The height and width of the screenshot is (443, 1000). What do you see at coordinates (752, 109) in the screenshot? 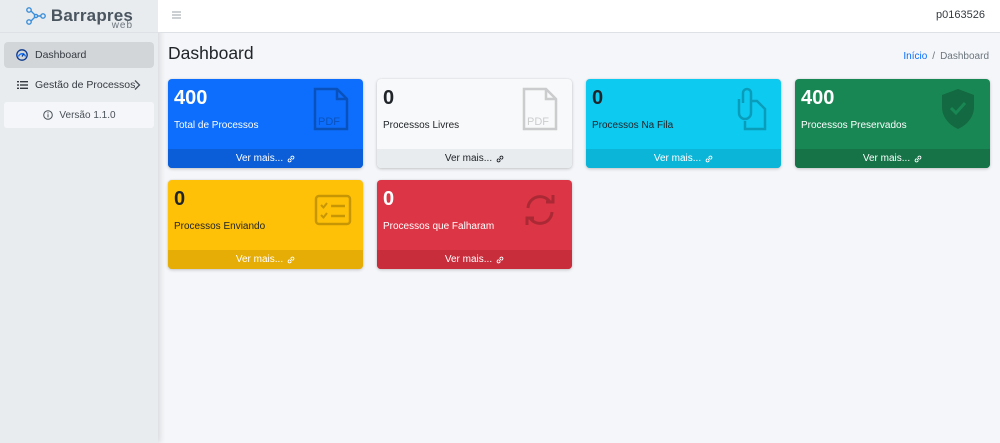
I see `paperclip-file-icon` at bounding box center [752, 109].